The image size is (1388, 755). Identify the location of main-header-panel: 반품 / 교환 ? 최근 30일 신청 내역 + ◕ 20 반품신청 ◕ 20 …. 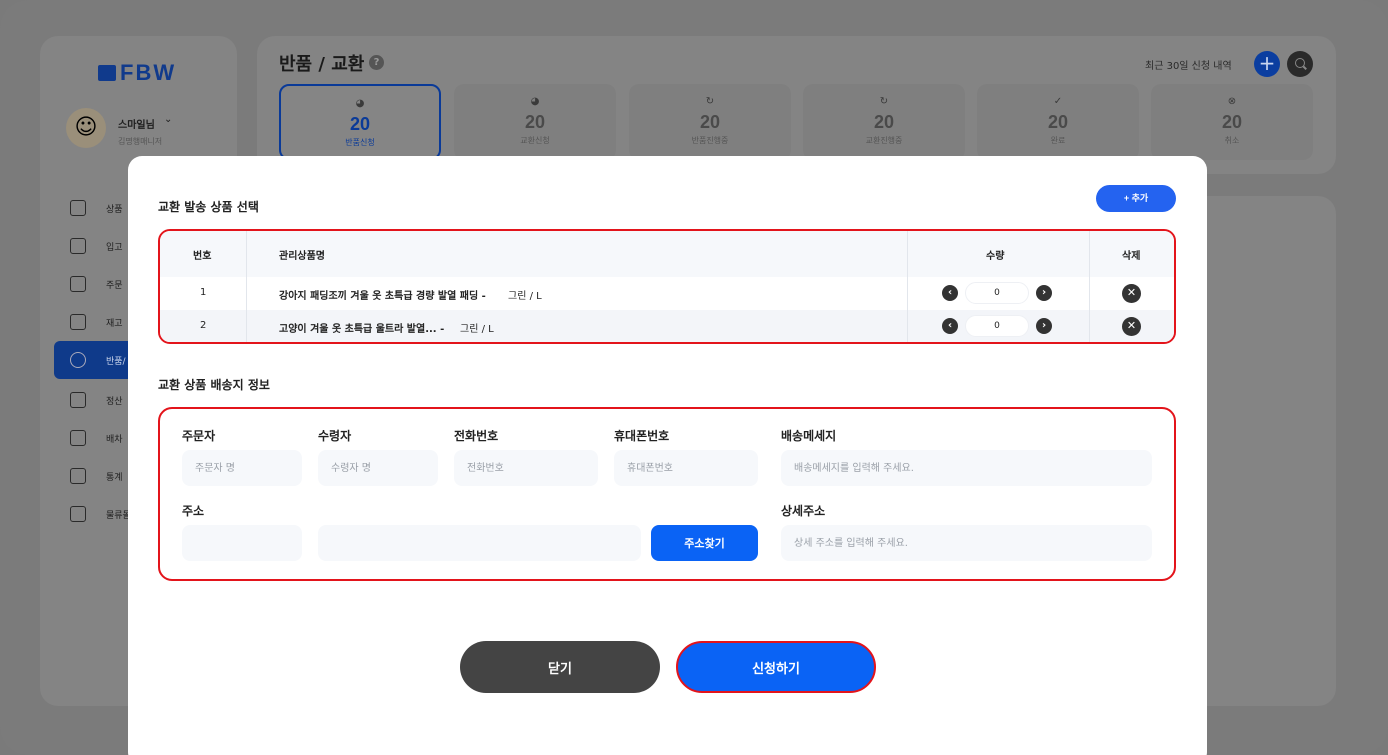
(796, 105).